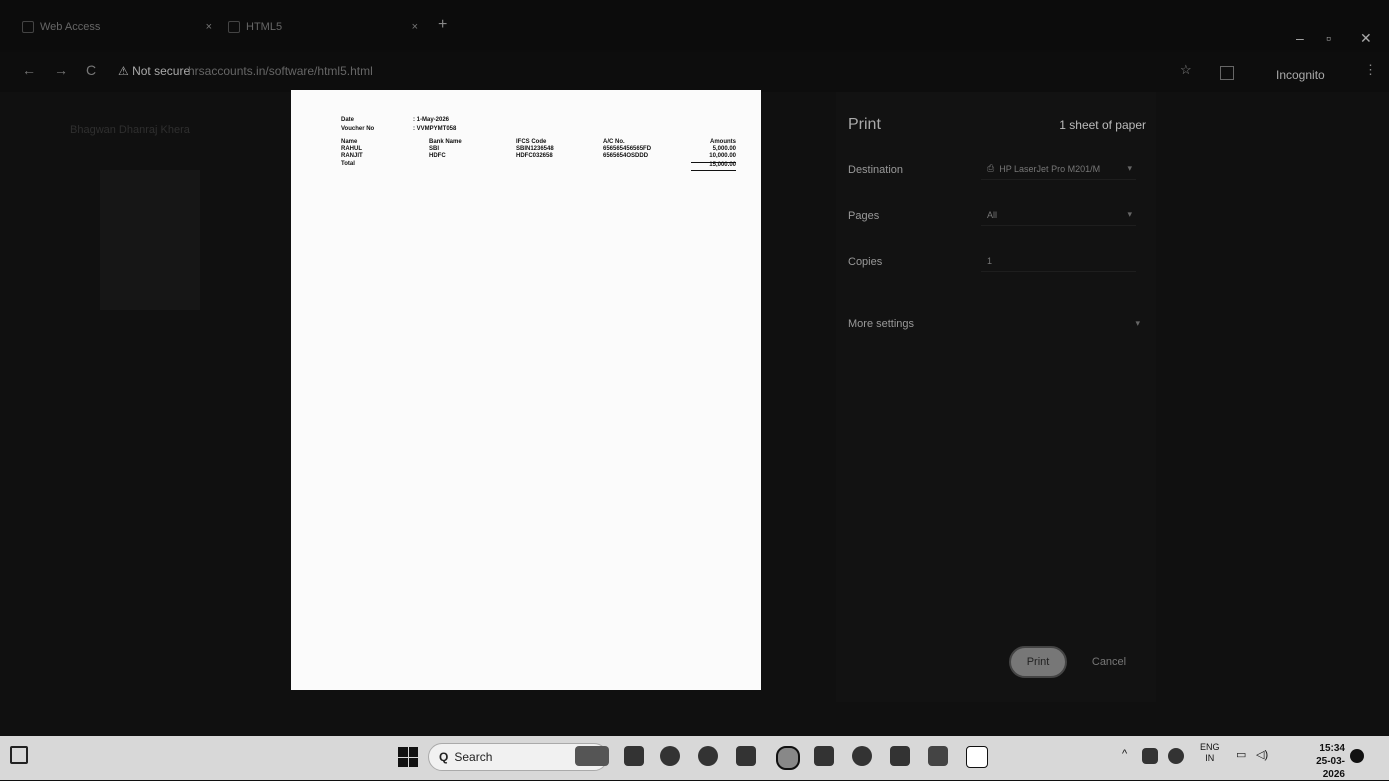  Describe the element at coordinates (19, 755) in the screenshot. I see `widgets-icon` at that location.